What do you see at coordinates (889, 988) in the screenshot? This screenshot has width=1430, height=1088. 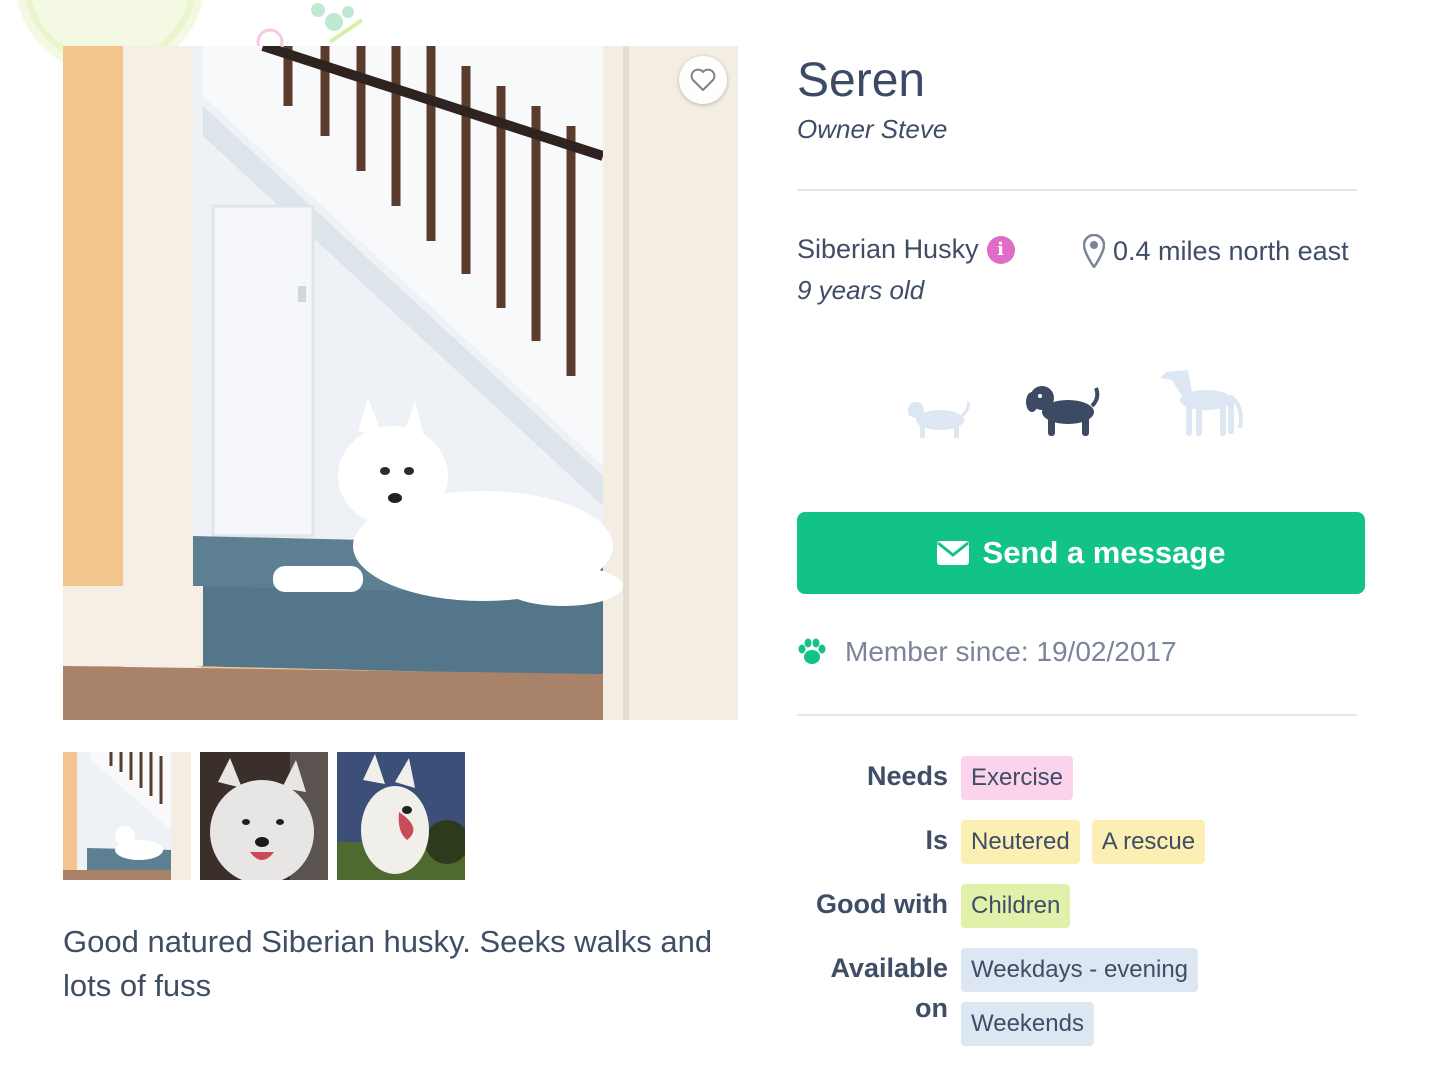 I see `trait-label-available-on: Available on` at bounding box center [889, 988].